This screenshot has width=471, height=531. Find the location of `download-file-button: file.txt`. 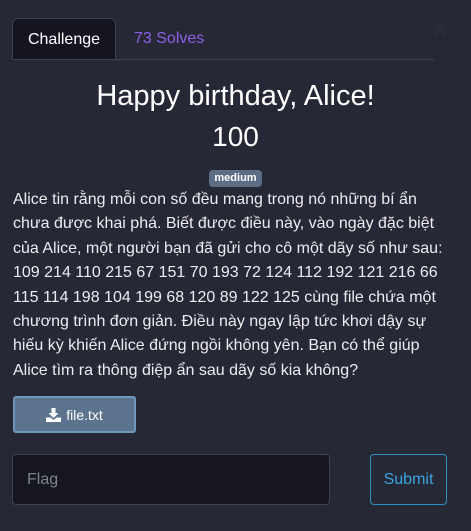

download-file-button: file.txt is located at coordinates (74, 414).